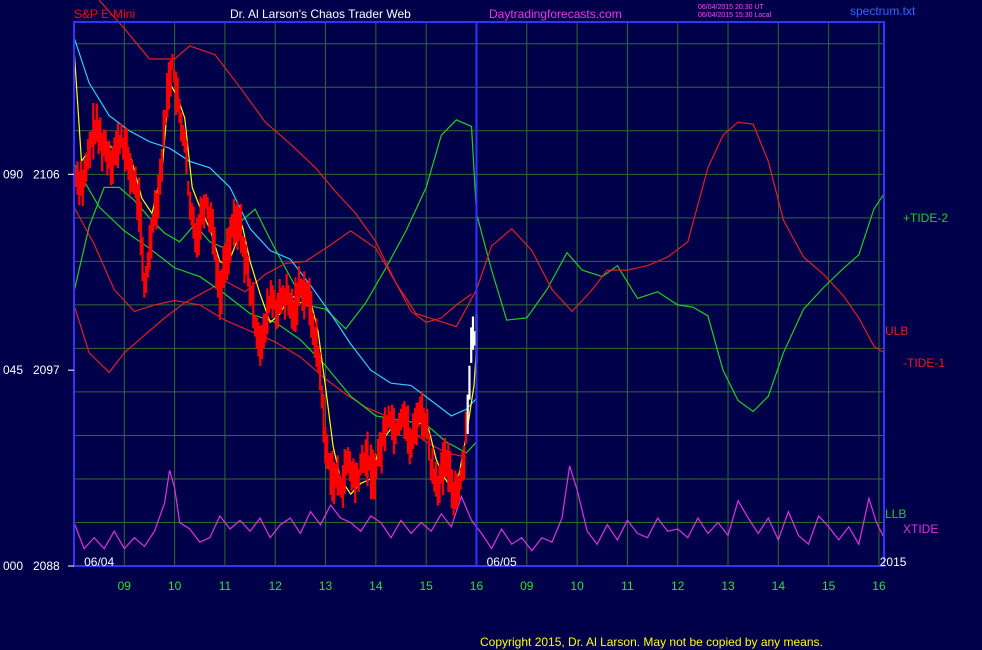 The width and height of the screenshot is (982, 650). Describe the element at coordinates (13, 566) in the screenshot. I see `y-tick-left: 000` at that location.